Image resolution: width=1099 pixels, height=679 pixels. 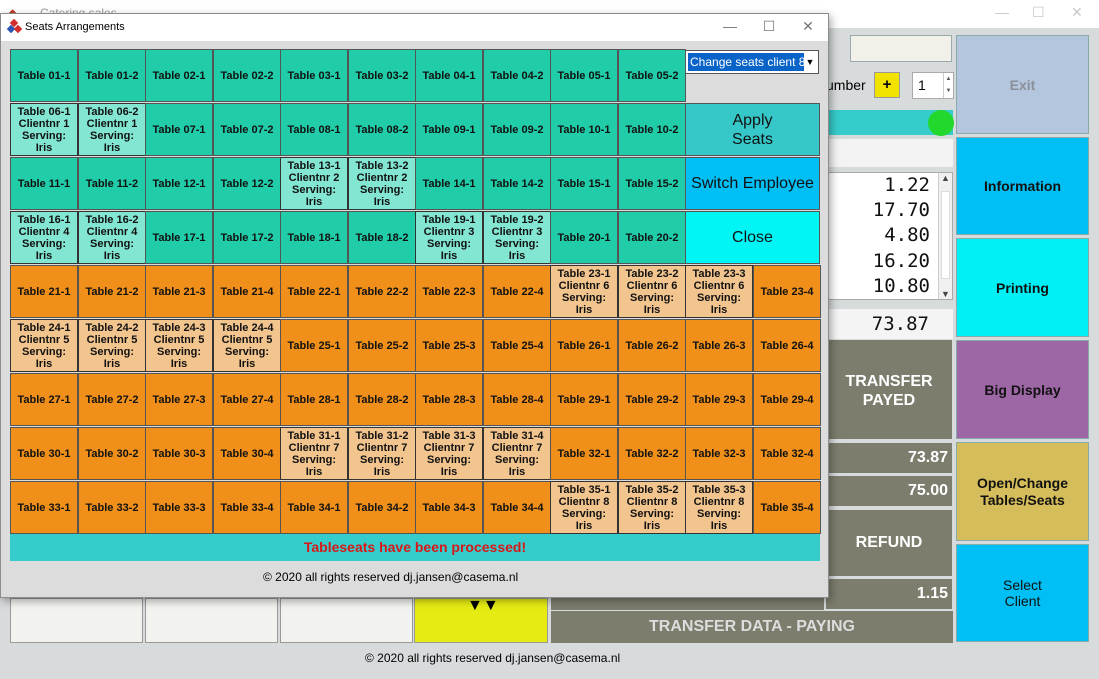 What do you see at coordinates (769, 26) in the screenshot?
I see `dialog-maximize-icon: ☐` at bounding box center [769, 26].